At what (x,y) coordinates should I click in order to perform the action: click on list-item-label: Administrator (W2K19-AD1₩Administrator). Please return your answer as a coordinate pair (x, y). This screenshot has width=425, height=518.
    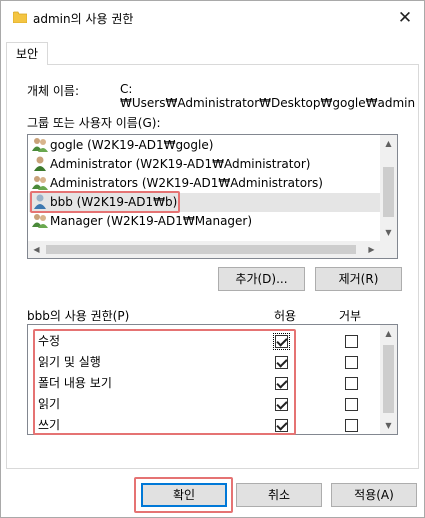
    Looking at the image, I should click on (180, 164).